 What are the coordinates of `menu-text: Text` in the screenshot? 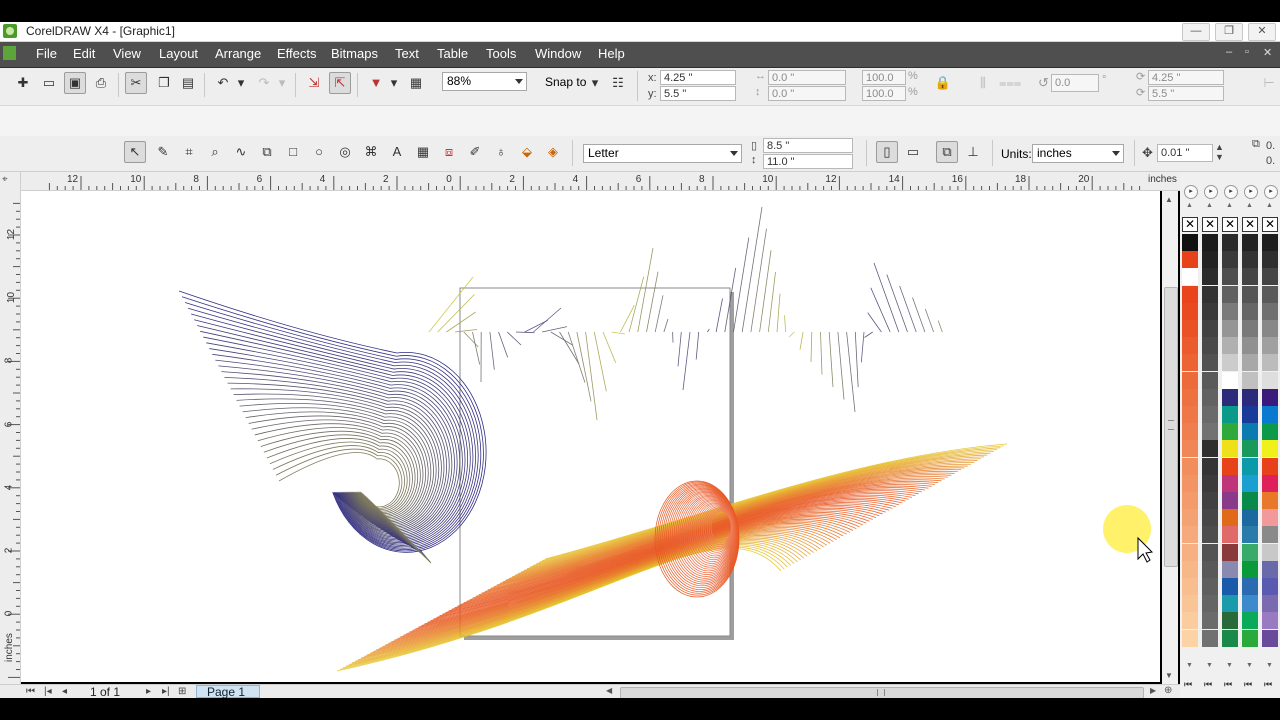 It's located at (407, 53).